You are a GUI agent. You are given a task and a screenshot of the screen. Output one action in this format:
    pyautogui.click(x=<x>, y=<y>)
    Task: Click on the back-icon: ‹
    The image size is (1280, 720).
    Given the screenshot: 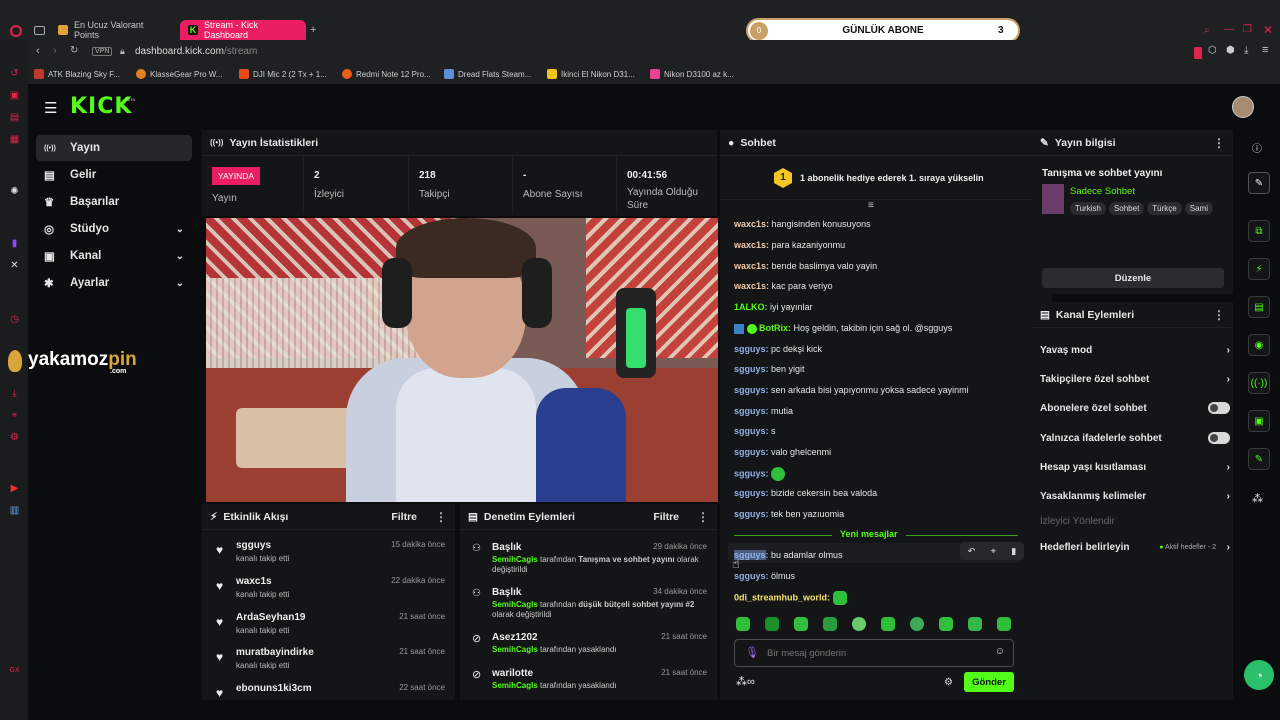 What is the action you would take?
    pyautogui.click(x=38, y=51)
    